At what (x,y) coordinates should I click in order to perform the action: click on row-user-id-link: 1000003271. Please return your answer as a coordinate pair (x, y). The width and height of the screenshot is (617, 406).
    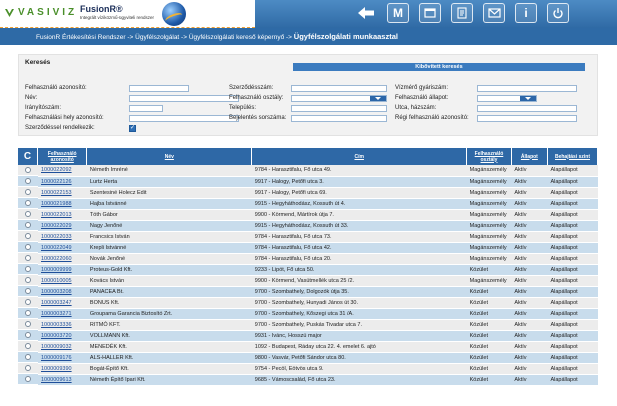
    Looking at the image, I should click on (62, 314).